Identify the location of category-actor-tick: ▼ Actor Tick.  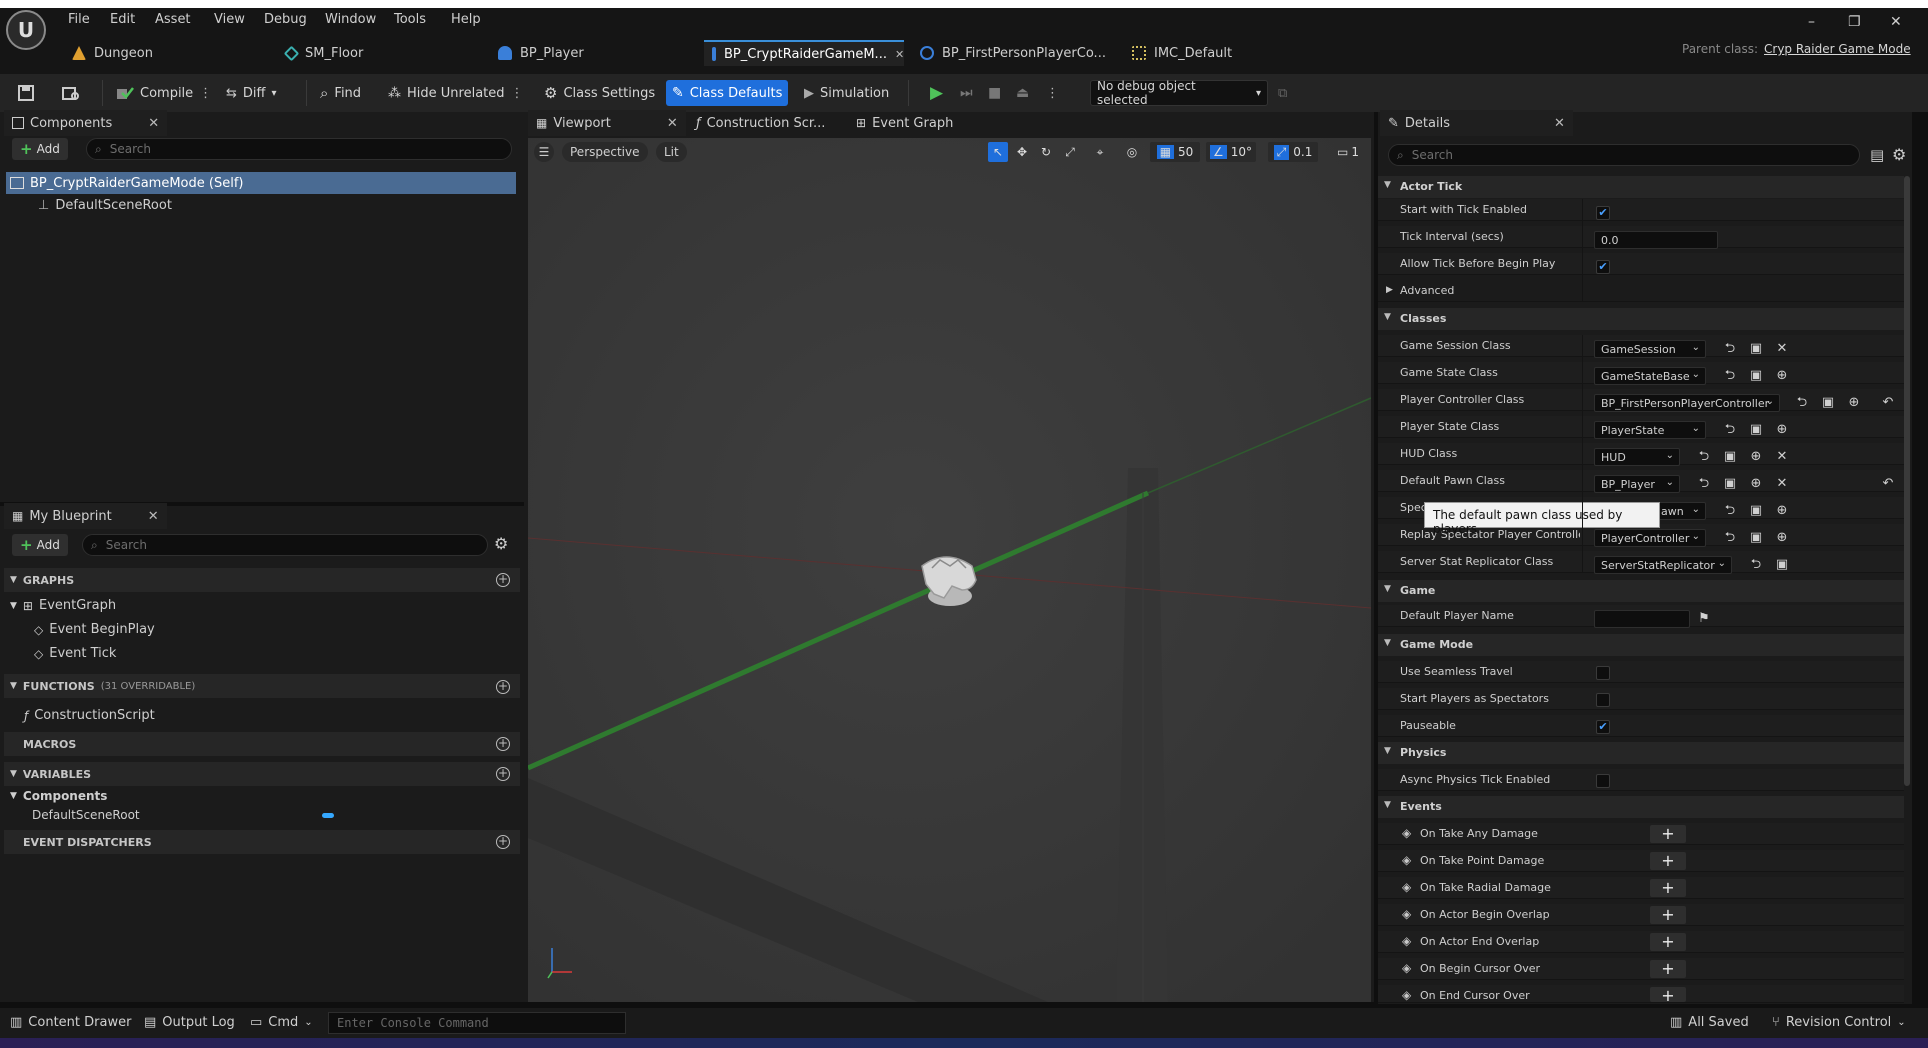
(1641, 187).